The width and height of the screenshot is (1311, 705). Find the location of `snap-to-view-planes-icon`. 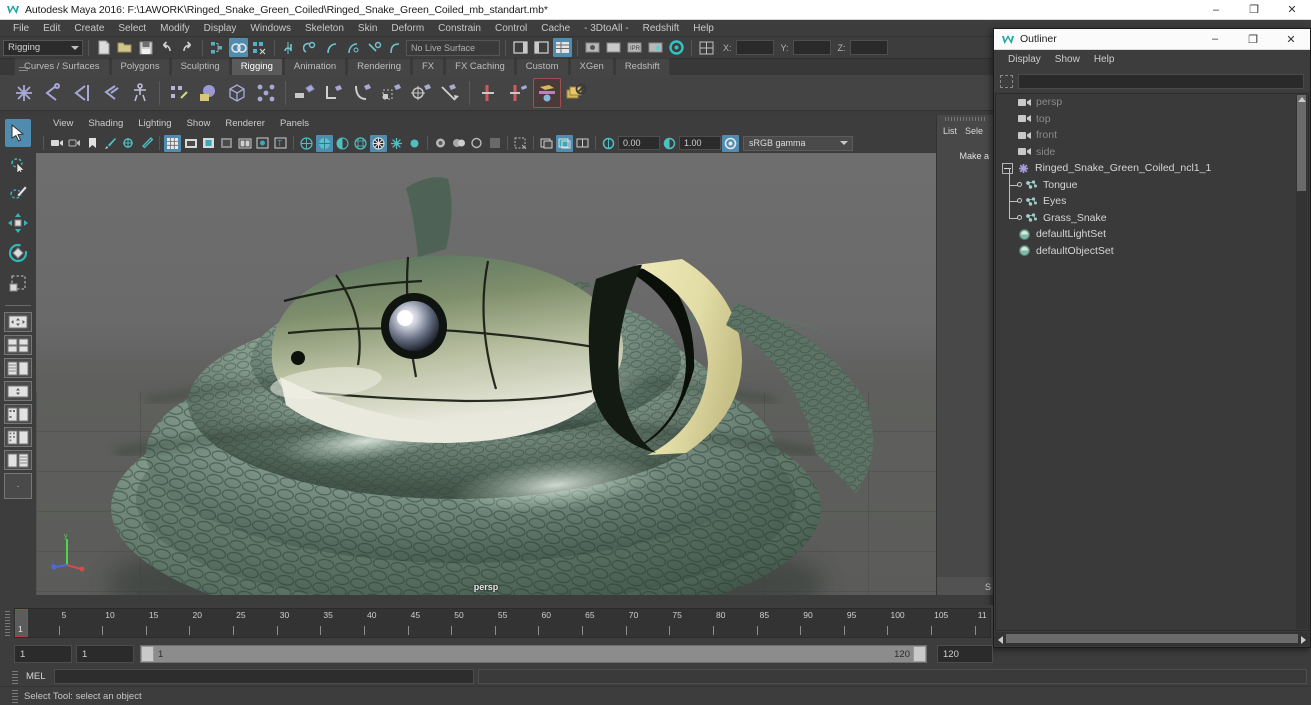

snap-to-view-planes-icon is located at coordinates (373, 47).